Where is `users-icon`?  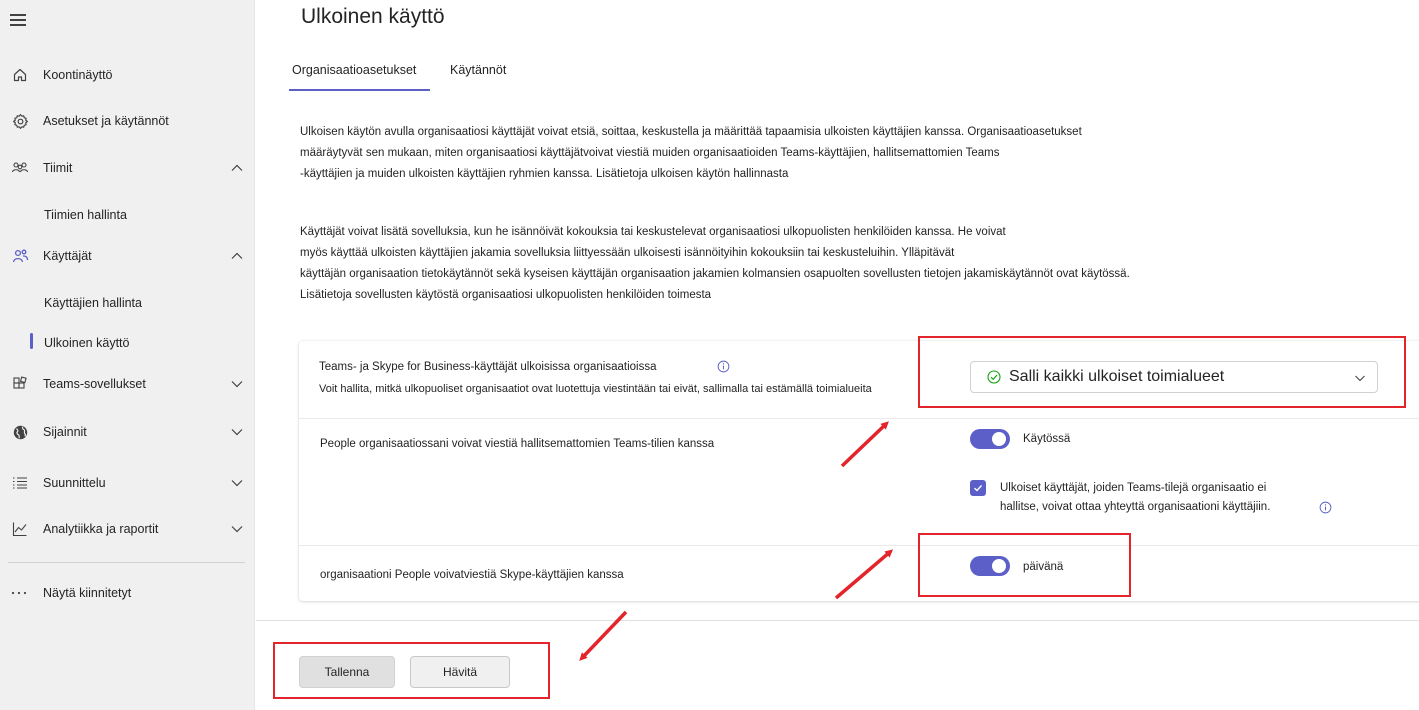 users-icon is located at coordinates (20, 256).